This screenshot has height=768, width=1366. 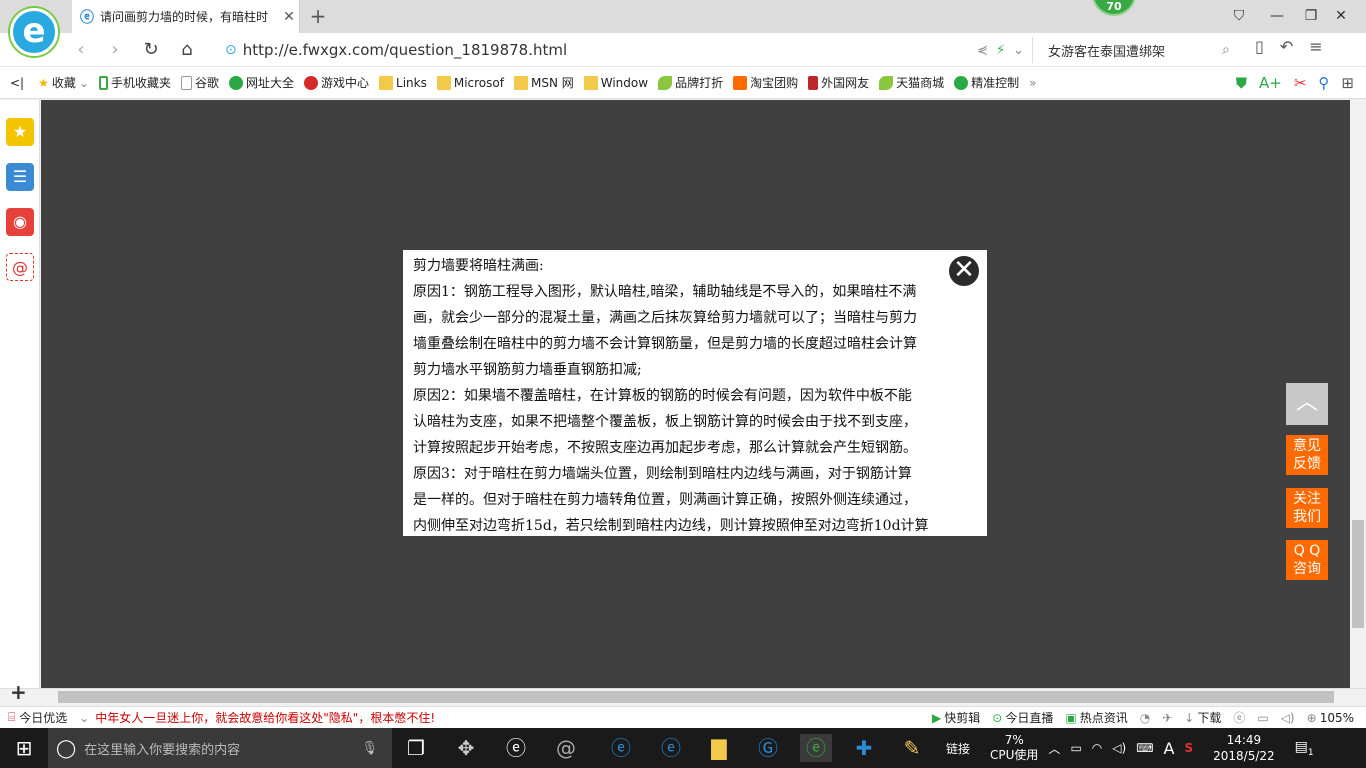 I want to click on today-picks-link: ⌸ 今日优选, so click(x=37, y=717).